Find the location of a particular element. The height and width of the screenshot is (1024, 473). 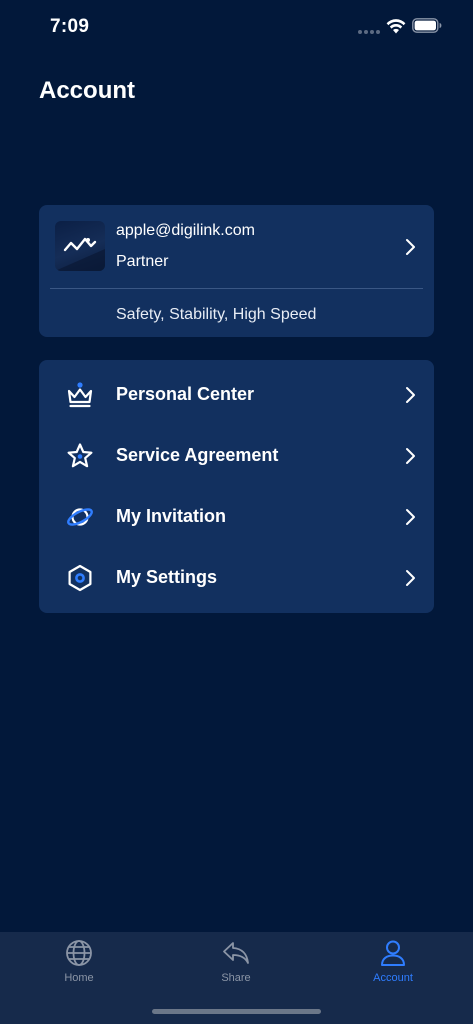

tab-share: Share is located at coordinates (236, 966).